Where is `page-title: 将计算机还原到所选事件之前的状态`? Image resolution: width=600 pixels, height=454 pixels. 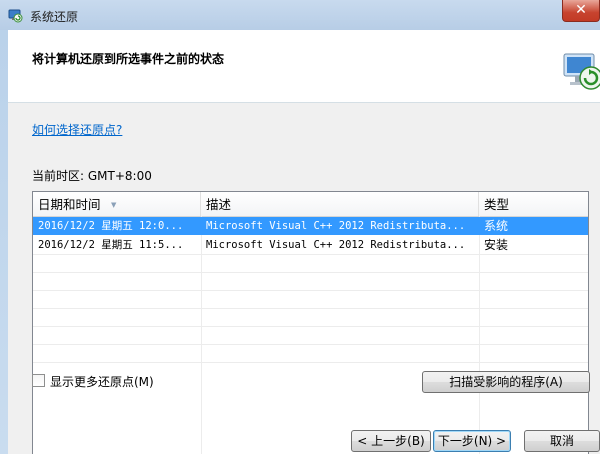
page-title: 将计算机还原到所选事件之前的状态 is located at coordinates (128, 59).